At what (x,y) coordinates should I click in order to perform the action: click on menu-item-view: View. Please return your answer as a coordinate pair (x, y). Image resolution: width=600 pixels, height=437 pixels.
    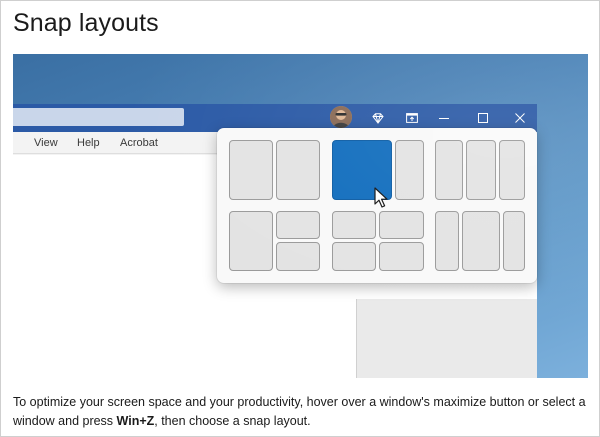
    Looking at the image, I should click on (46, 143).